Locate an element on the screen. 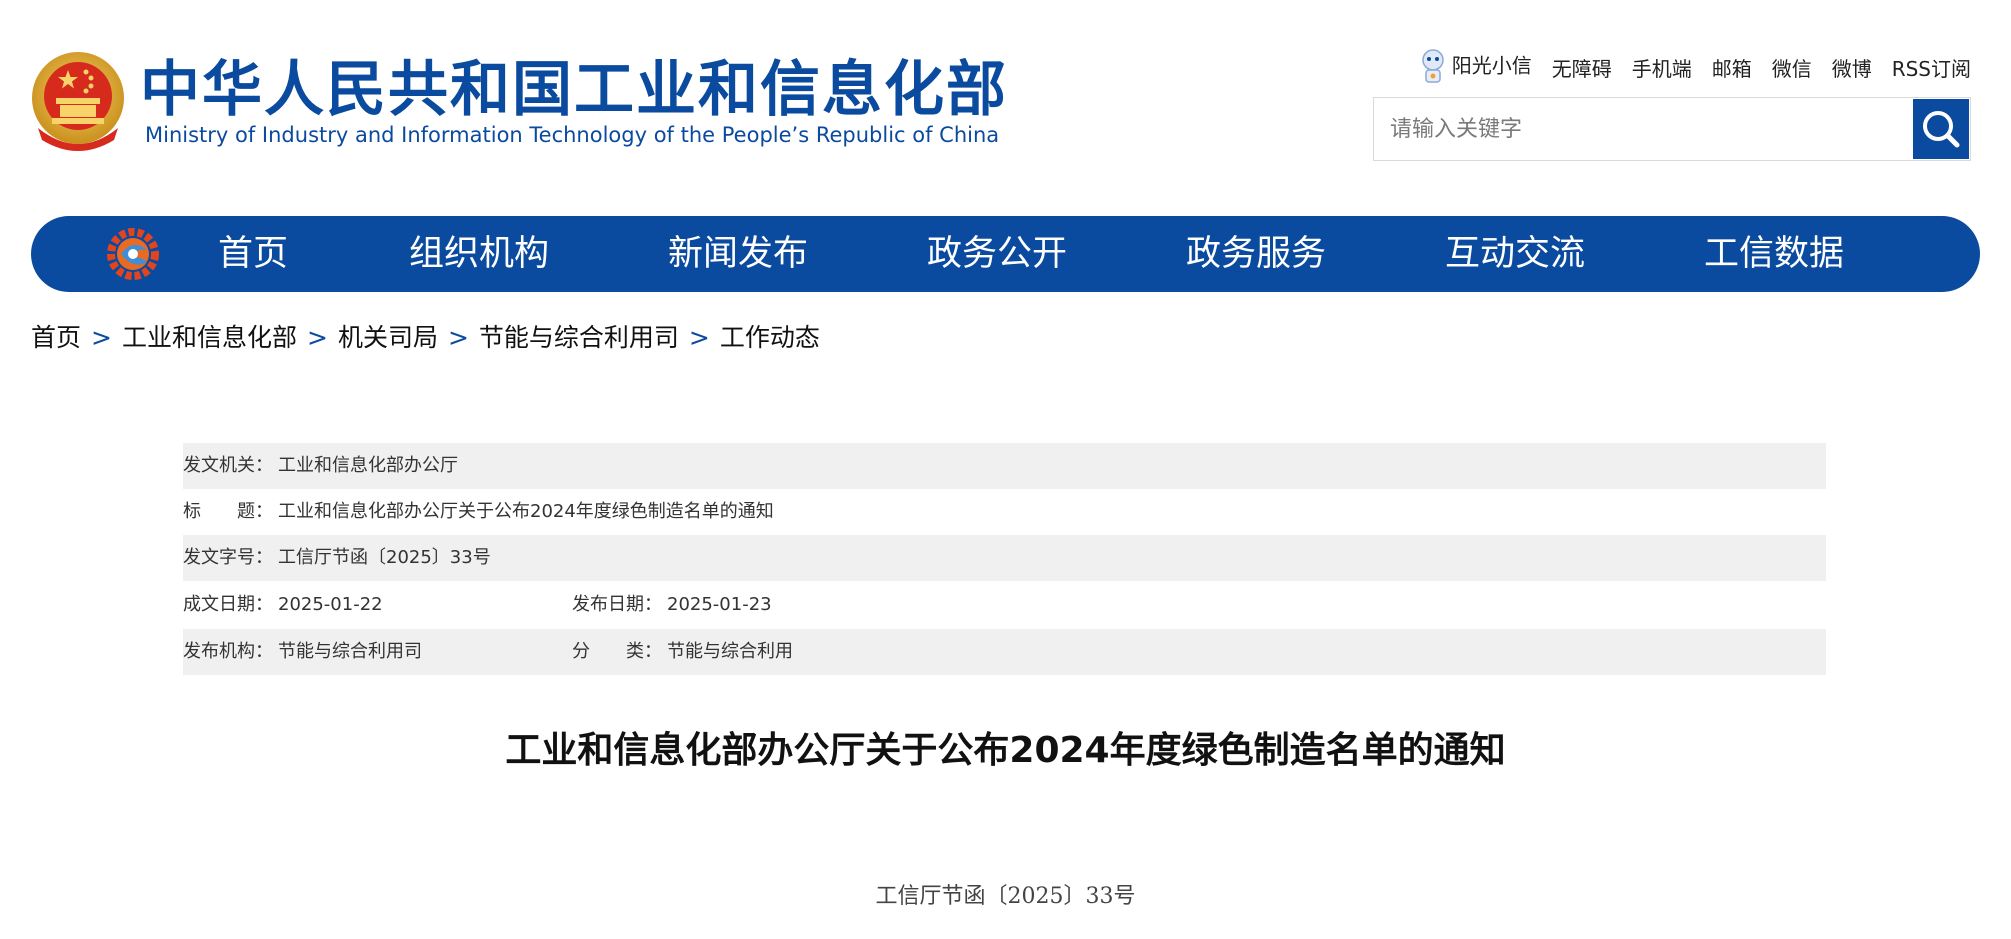 This screenshot has height=939, width=2011. breadcrumb-ministry: 工业和信息化部 is located at coordinates (209, 337).